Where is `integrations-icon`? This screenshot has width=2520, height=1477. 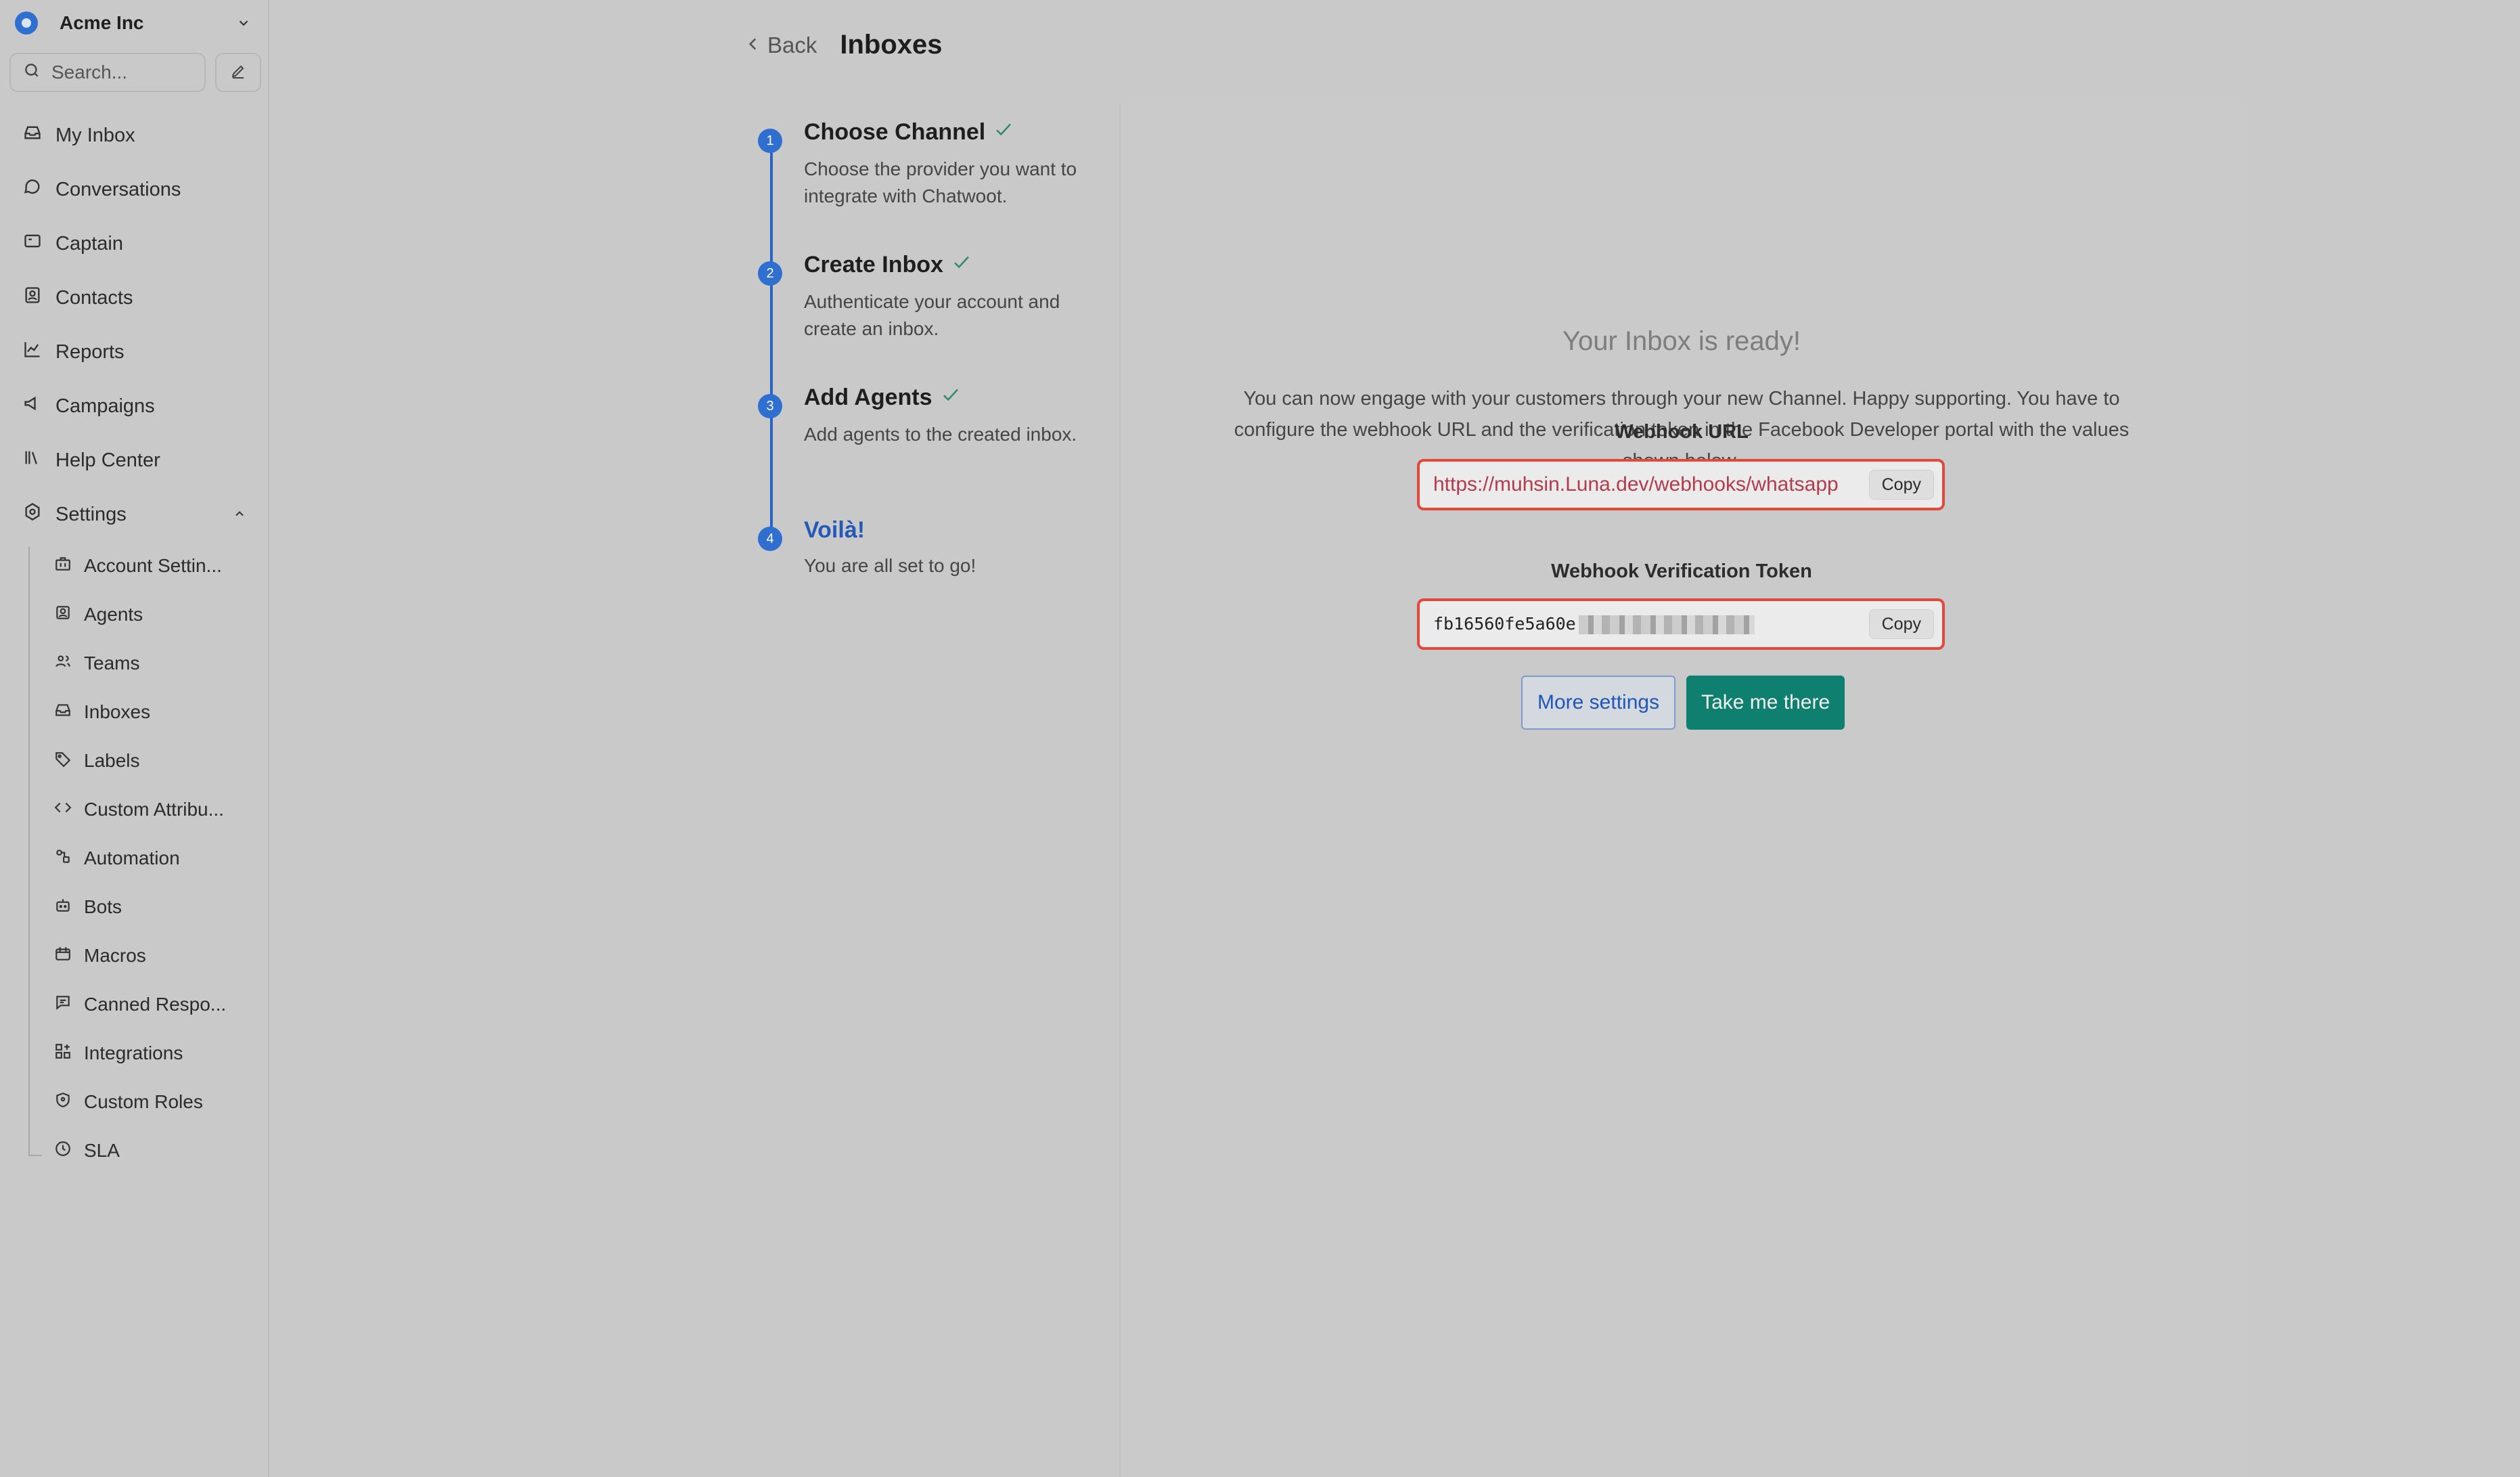
integrations-icon is located at coordinates (63, 1053).